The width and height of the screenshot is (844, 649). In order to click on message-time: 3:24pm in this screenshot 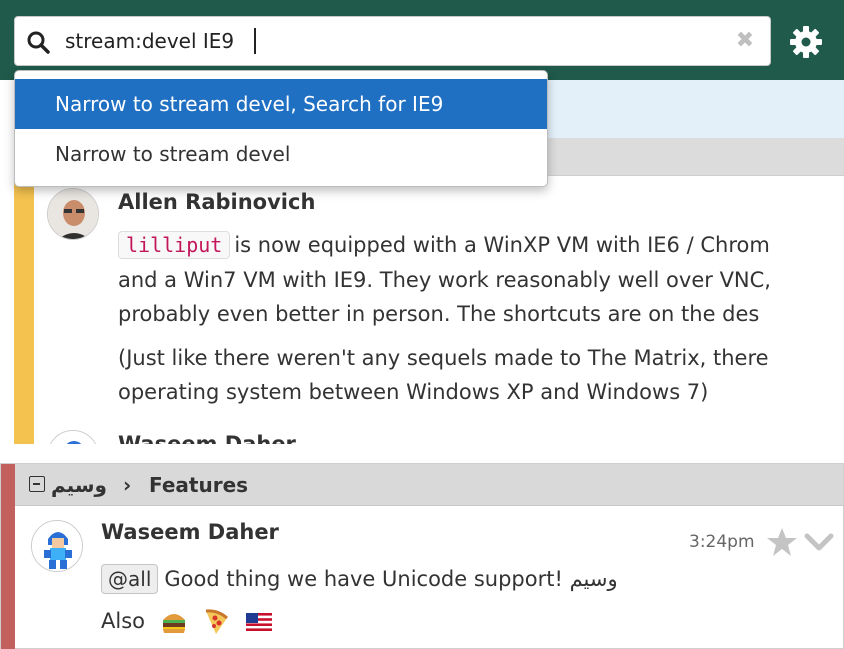, I will do `click(722, 542)`.